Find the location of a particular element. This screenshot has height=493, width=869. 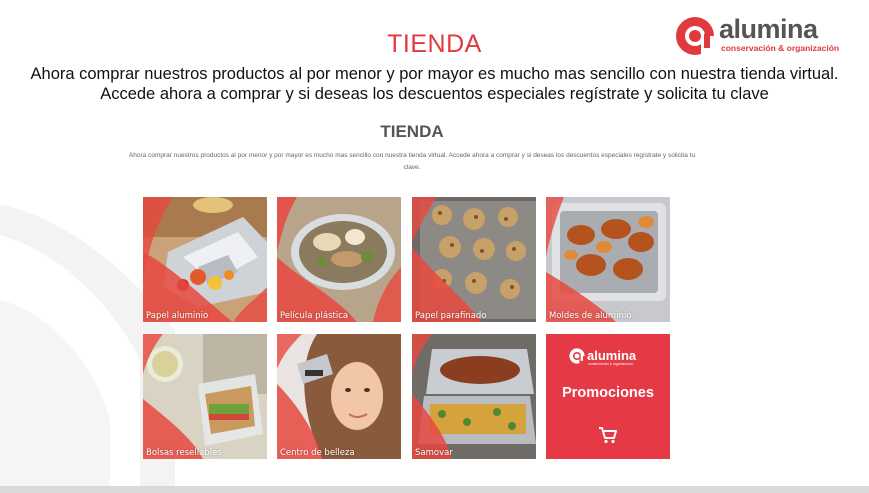

cookies-photo-icon is located at coordinates (474, 259).